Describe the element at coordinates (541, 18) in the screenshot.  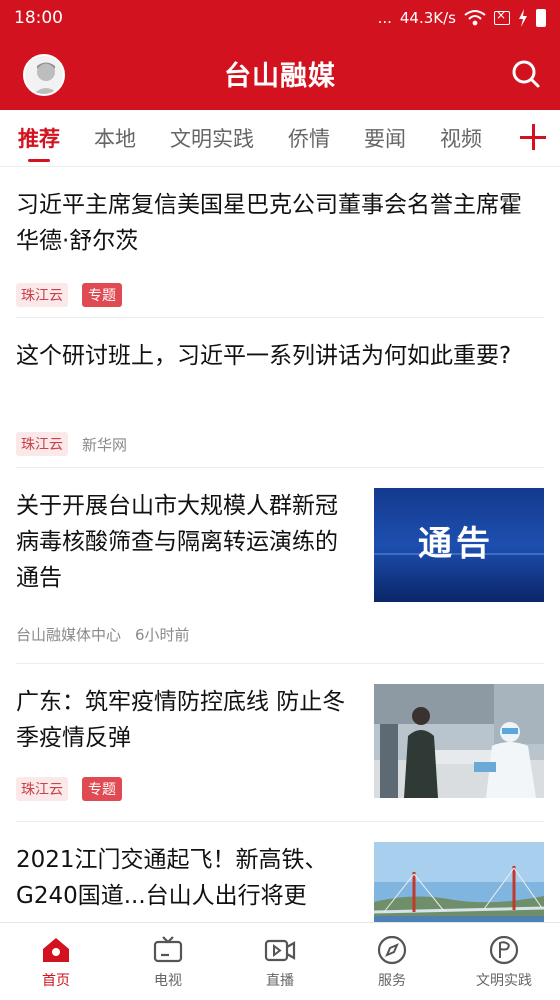
I see `battery-icon` at that location.